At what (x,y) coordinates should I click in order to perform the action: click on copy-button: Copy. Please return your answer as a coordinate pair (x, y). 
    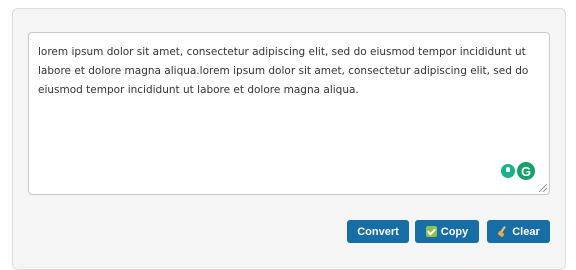
    Looking at the image, I should click on (447, 231).